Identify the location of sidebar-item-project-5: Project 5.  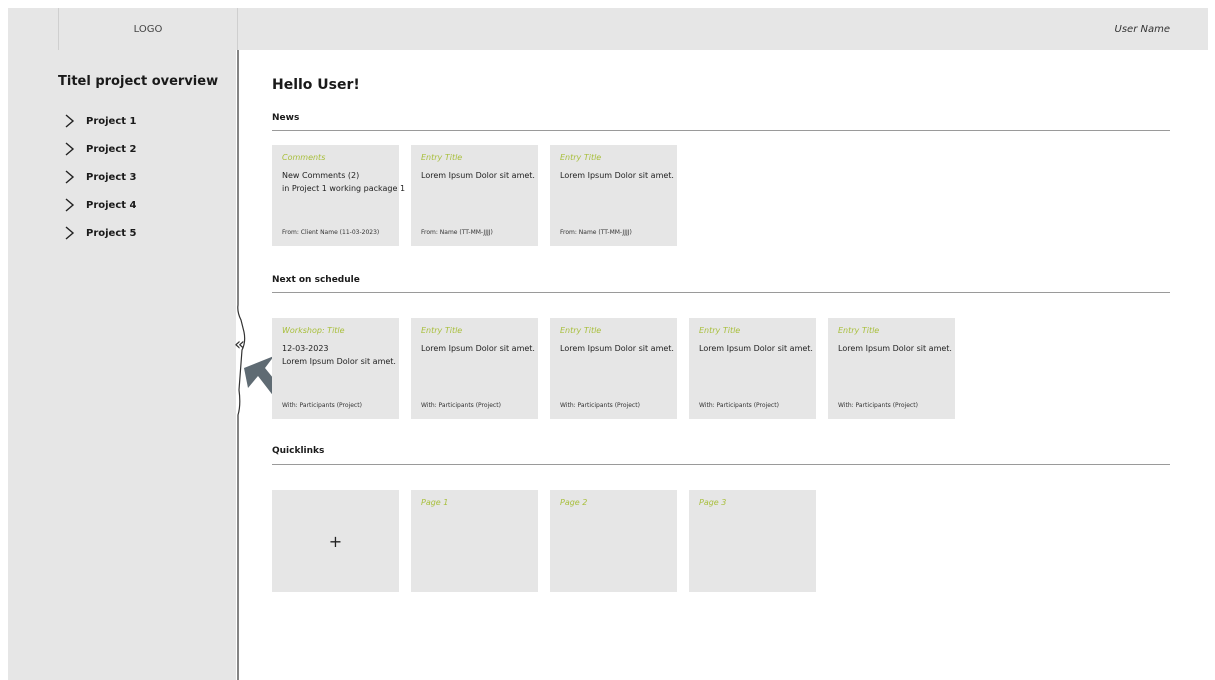
(99, 233).